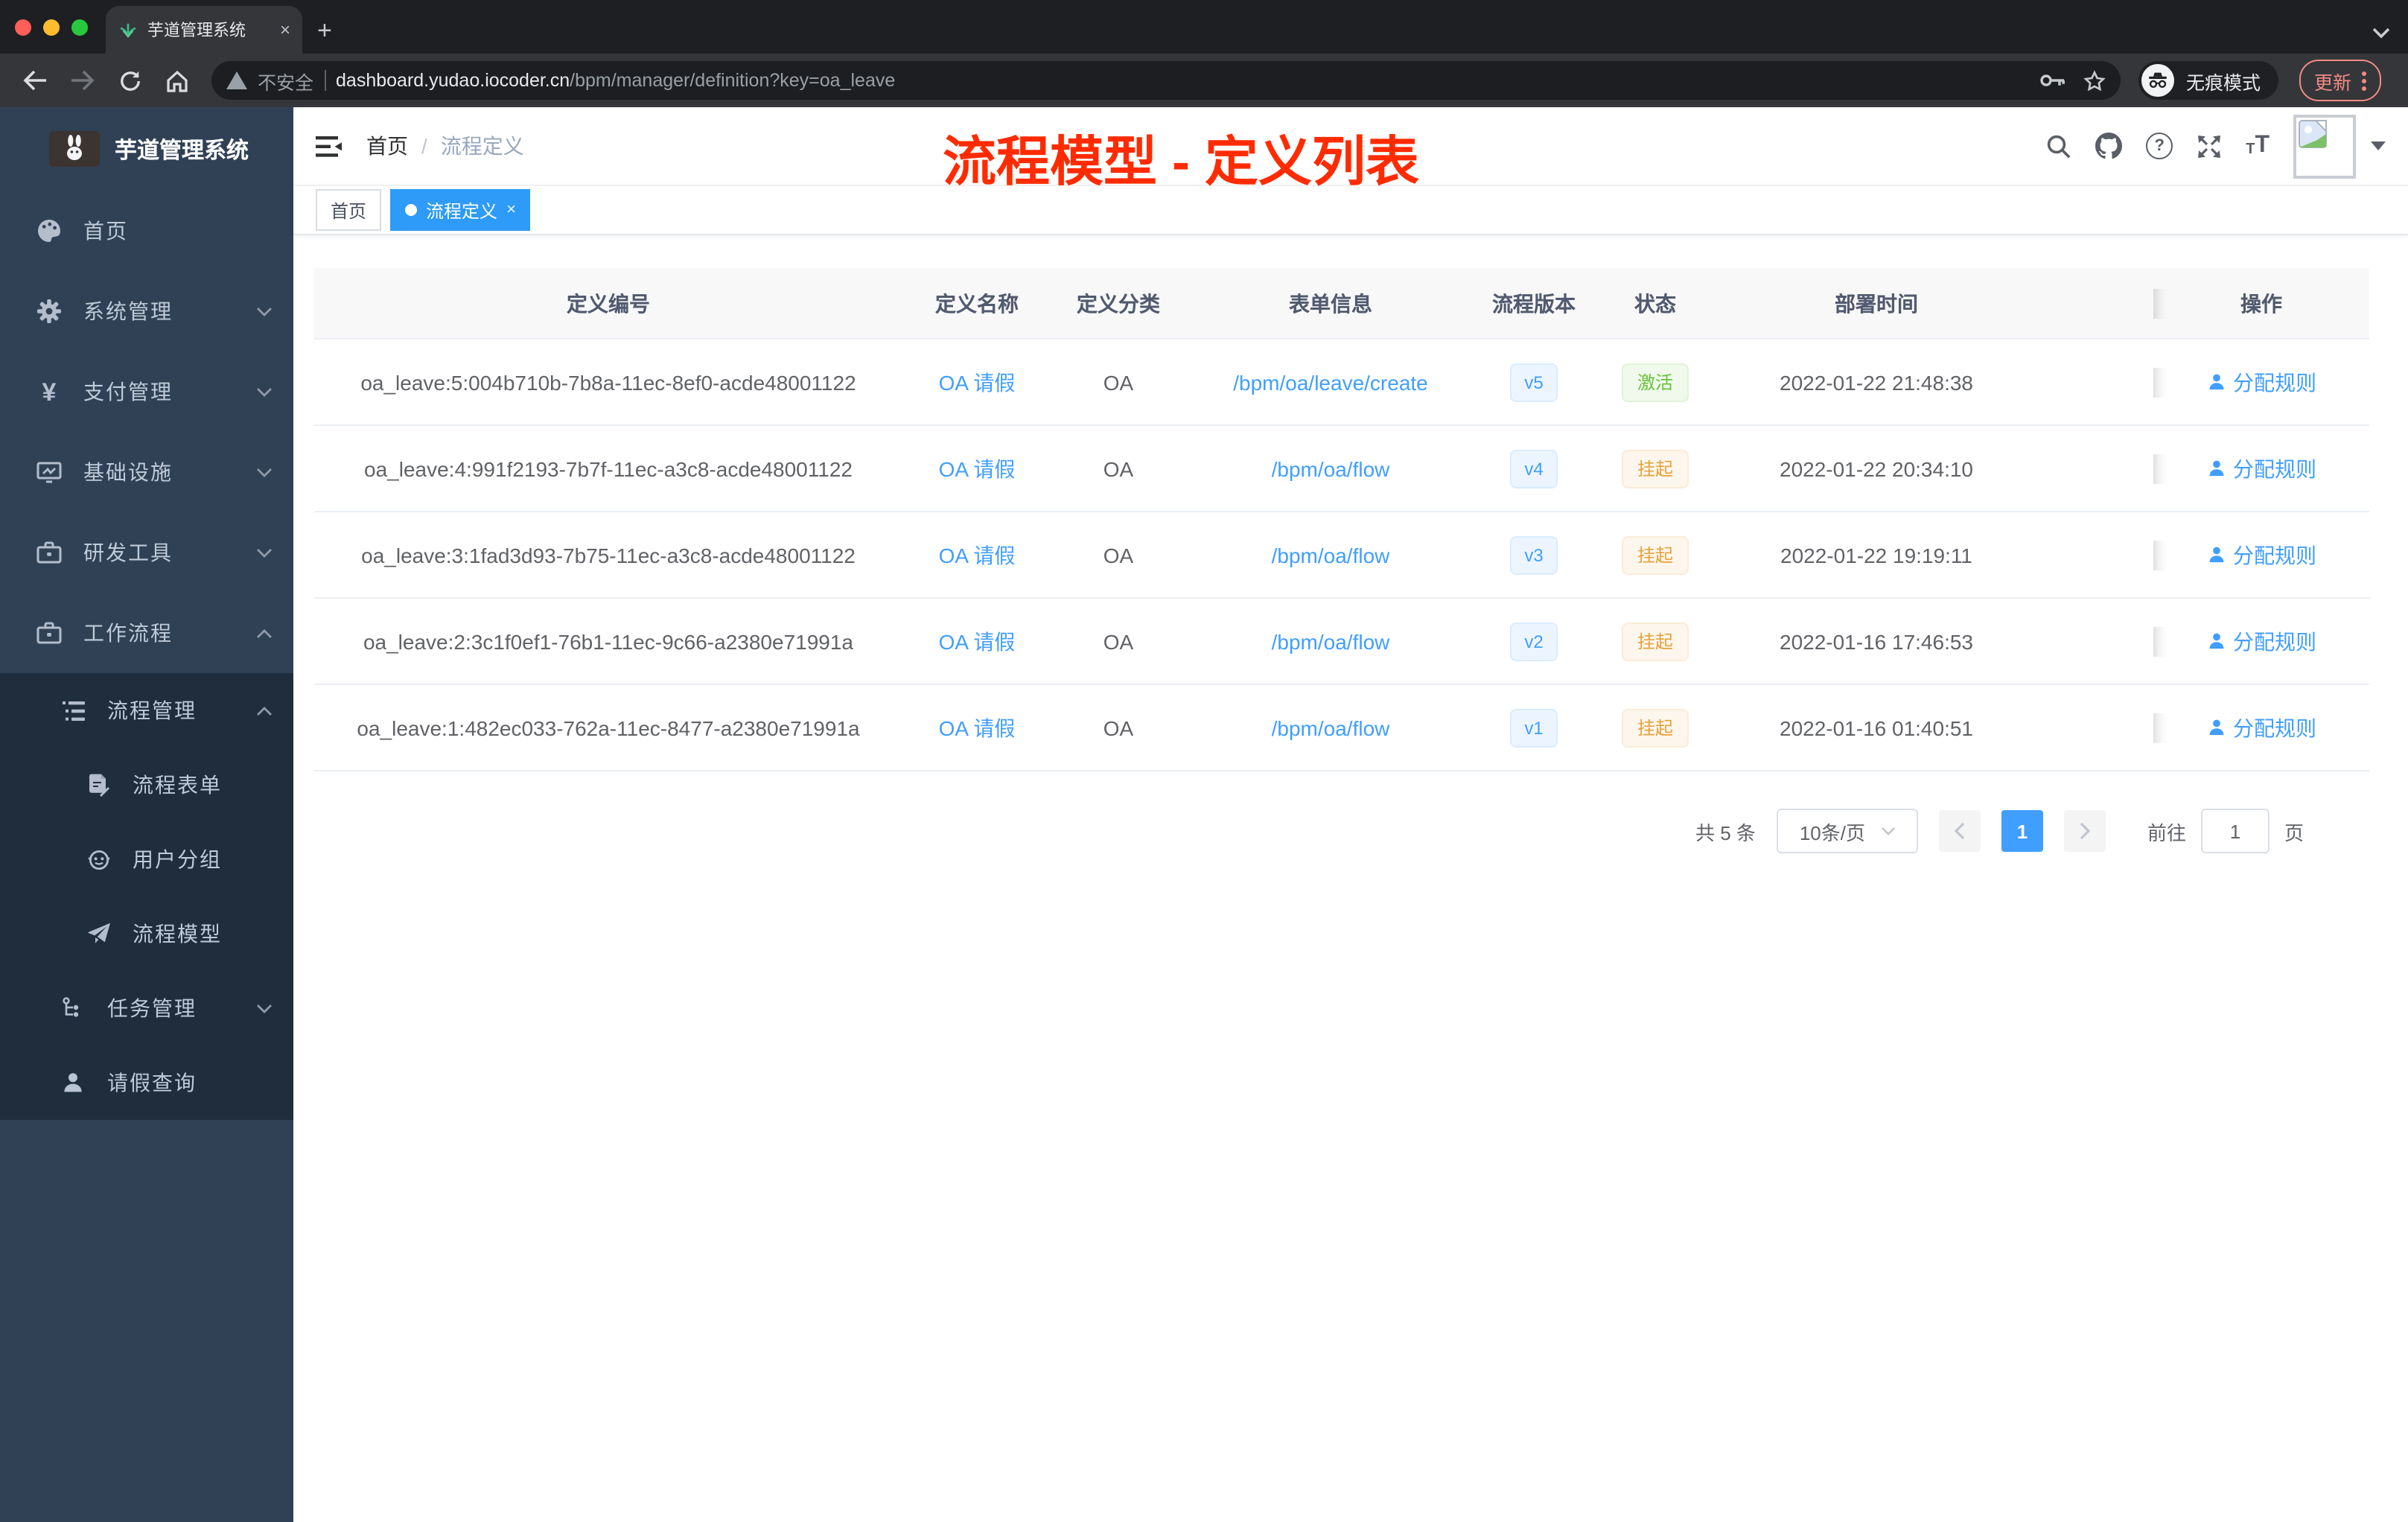 Image resolution: width=2408 pixels, height=1522 pixels. I want to click on window-close-button, so click(23, 27).